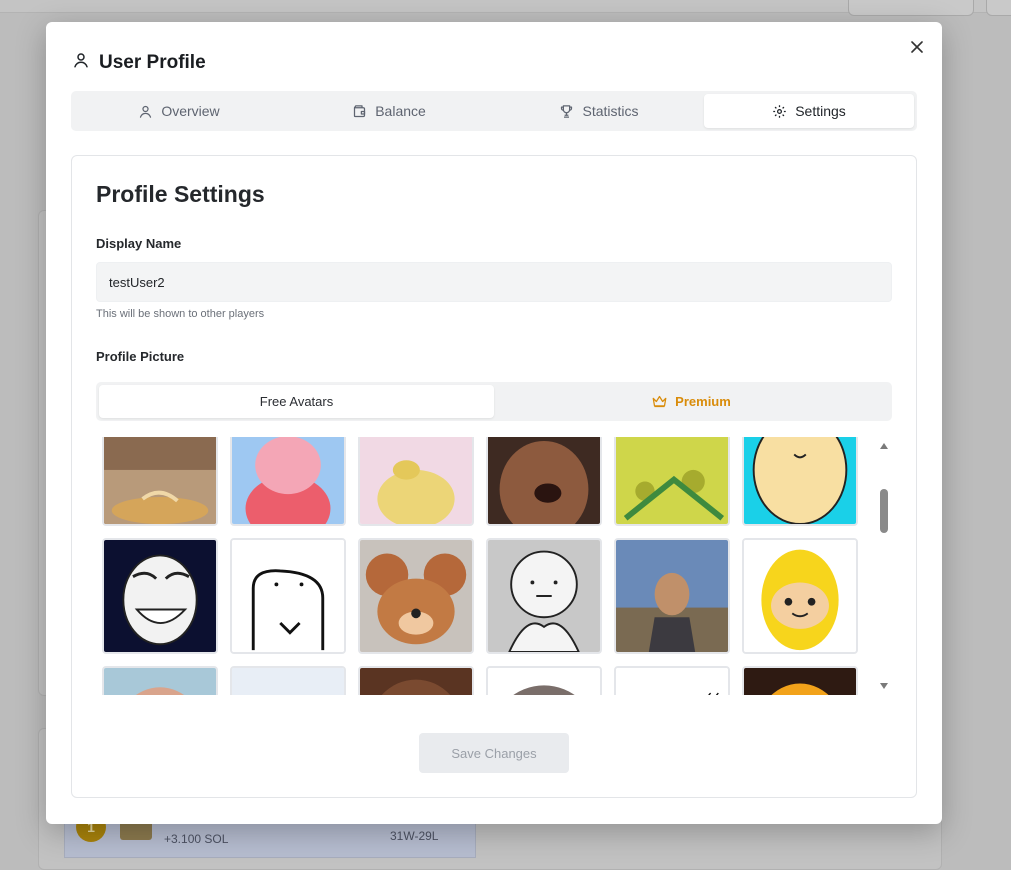  I want to click on avatar-old-lady-glasses, so click(160, 680).